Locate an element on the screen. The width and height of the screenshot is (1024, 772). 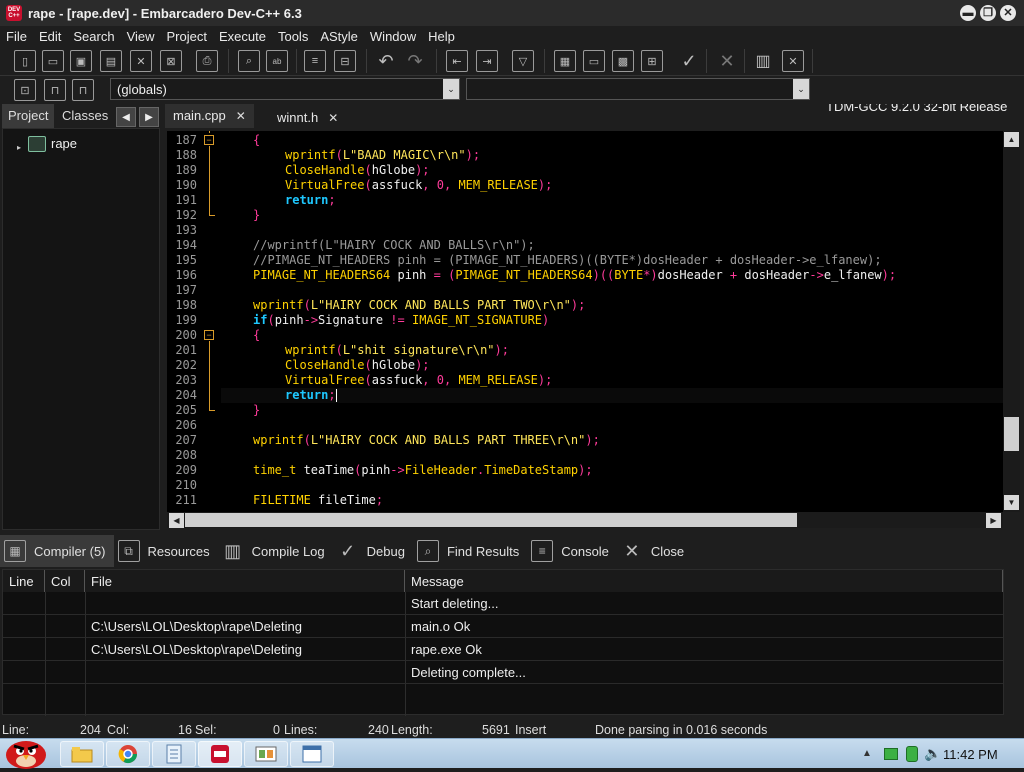
menu-file: File is located at coordinates (16, 36).